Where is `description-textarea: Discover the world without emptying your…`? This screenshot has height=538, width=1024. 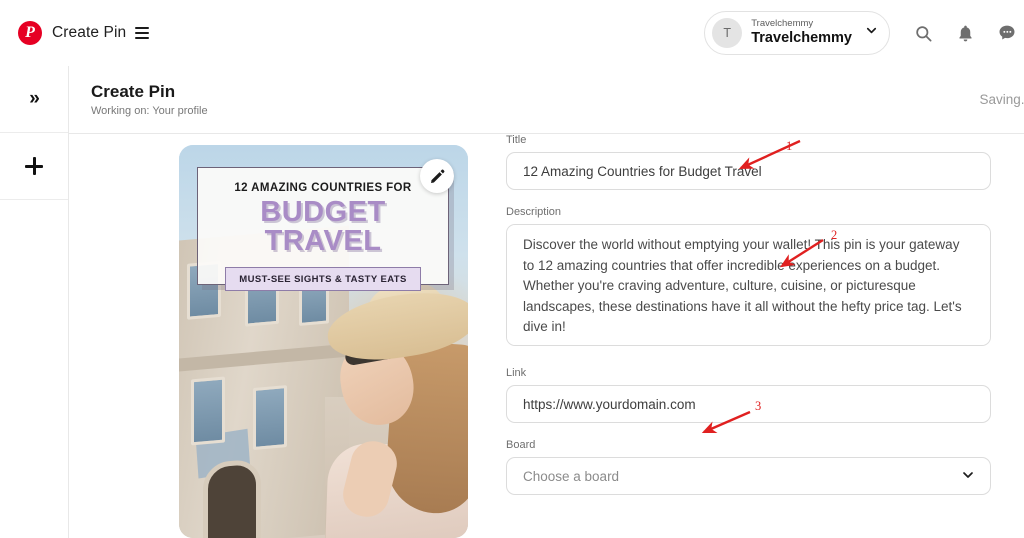
description-textarea: Discover the world without emptying your… is located at coordinates (748, 285).